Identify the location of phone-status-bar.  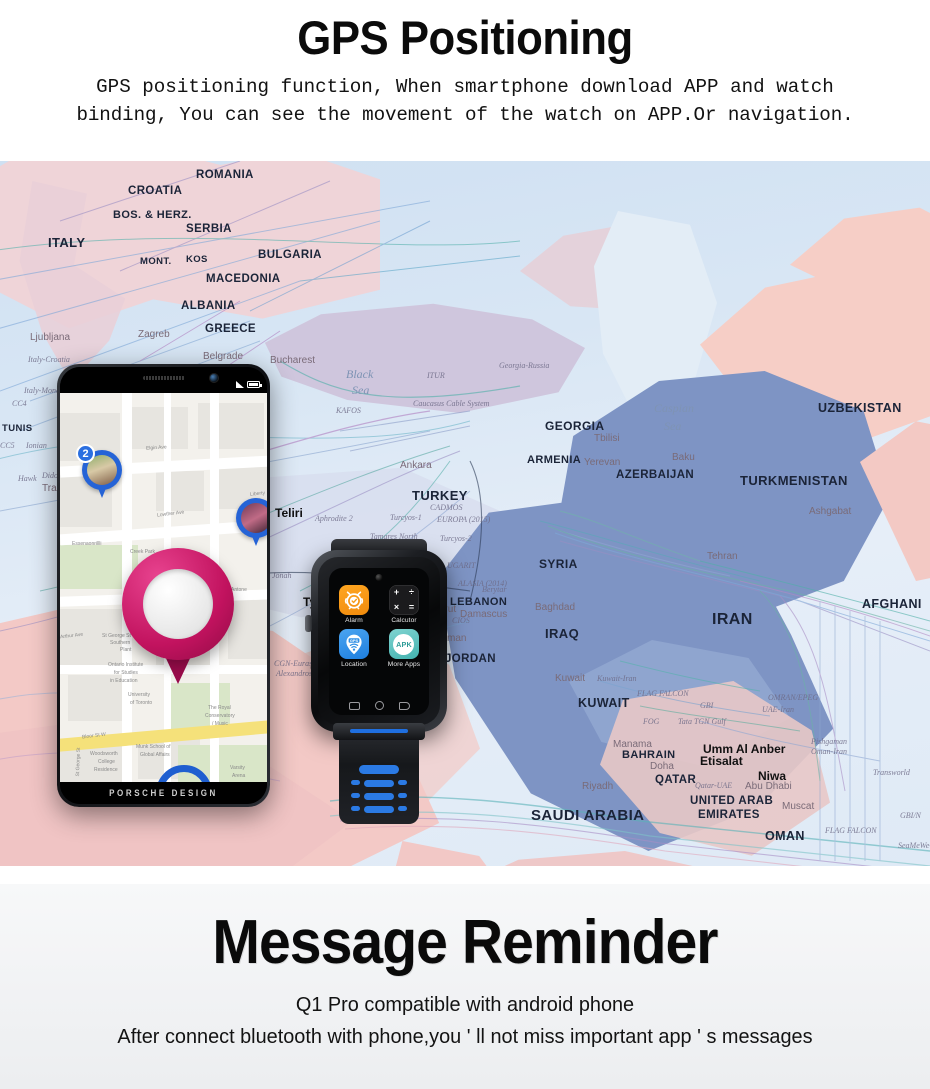
(163, 380).